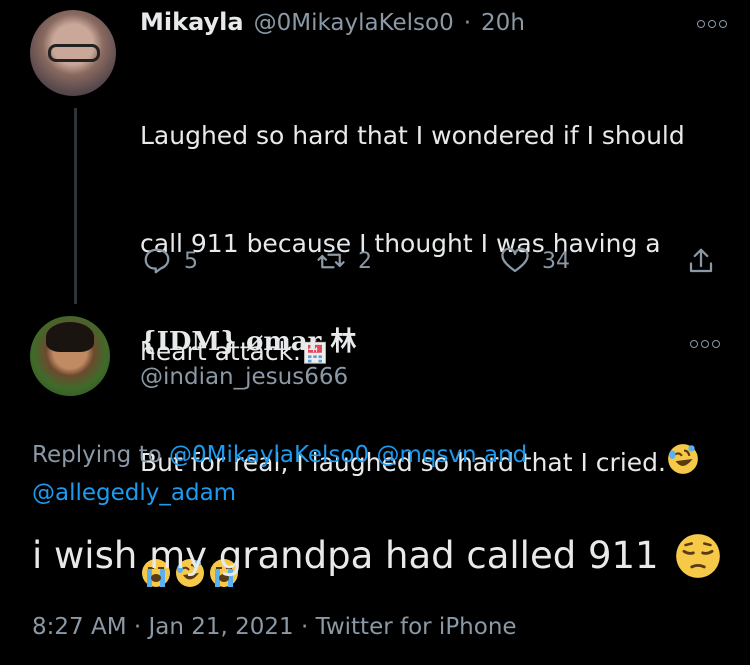  I want to click on tweet-header: Mikayla @0MikaylaKelso0 · 20h, so click(332, 22).